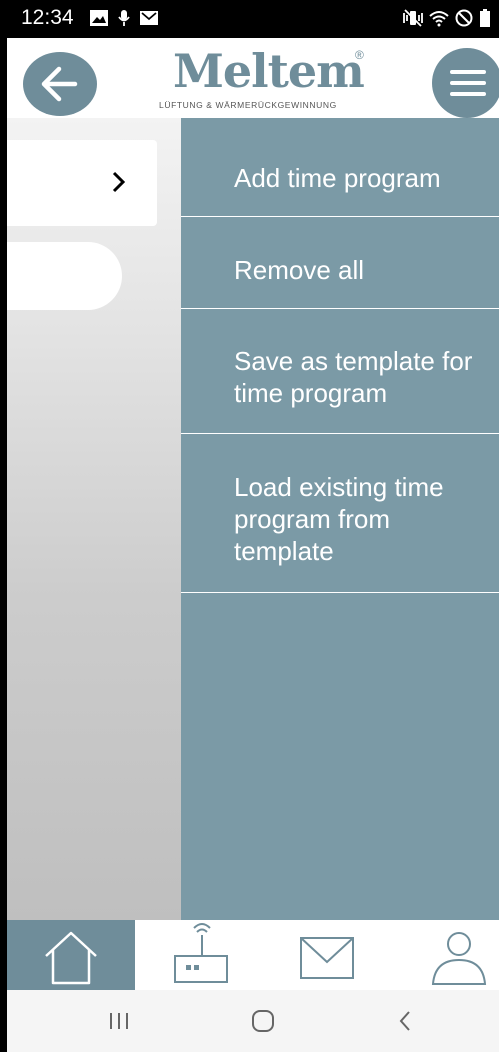 This screenshot has height=1052, width=499. I want to click on drawer-item-label: Load existing time program from template, so click(339, 519).